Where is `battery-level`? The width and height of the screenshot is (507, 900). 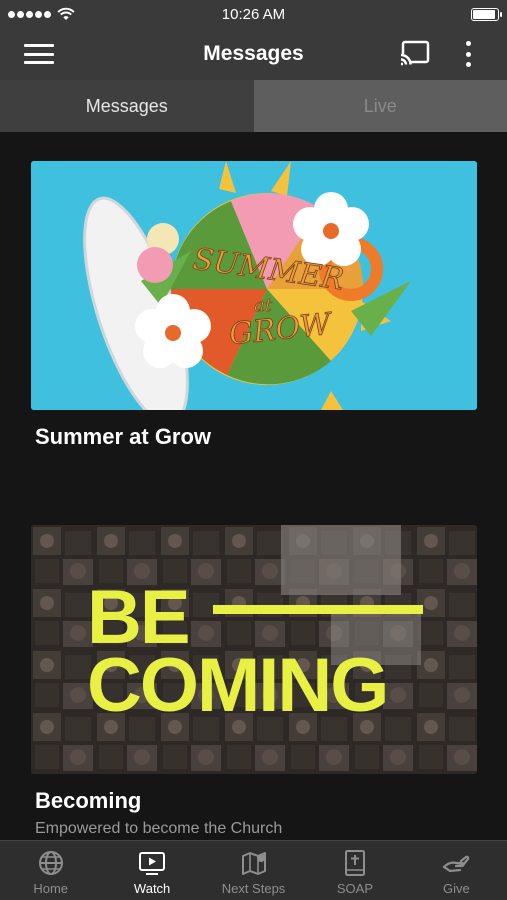 battery-level is located at coordinates (484, 14).